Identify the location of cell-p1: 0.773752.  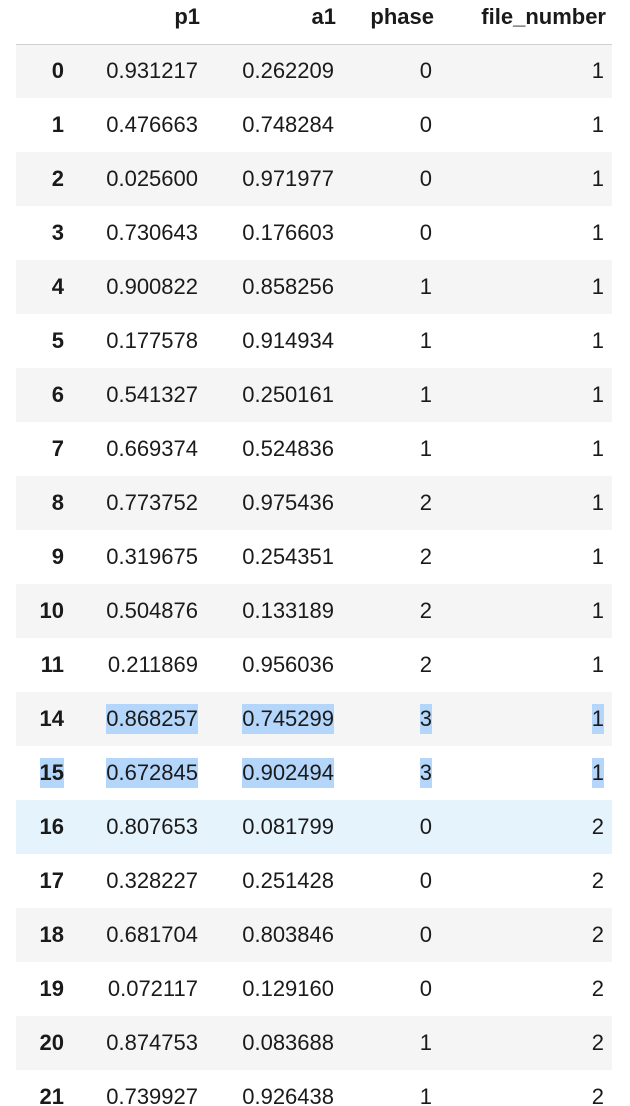
(138, 503).